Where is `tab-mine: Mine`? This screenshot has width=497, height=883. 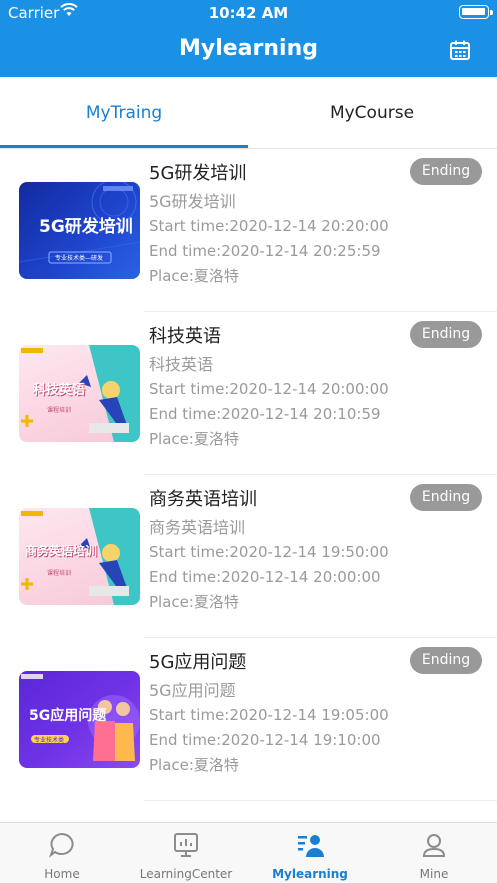 tab-mine: Mine is located at coordinates (434, 853).